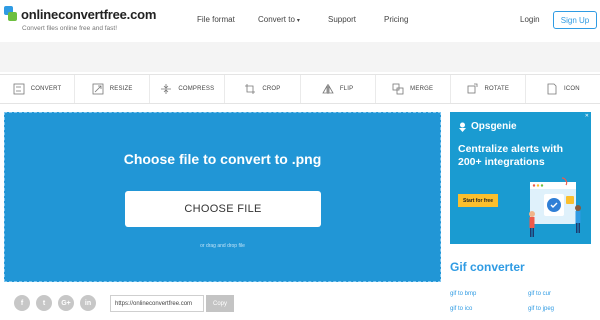  I want to click on convert-icon, so click(19, 89).